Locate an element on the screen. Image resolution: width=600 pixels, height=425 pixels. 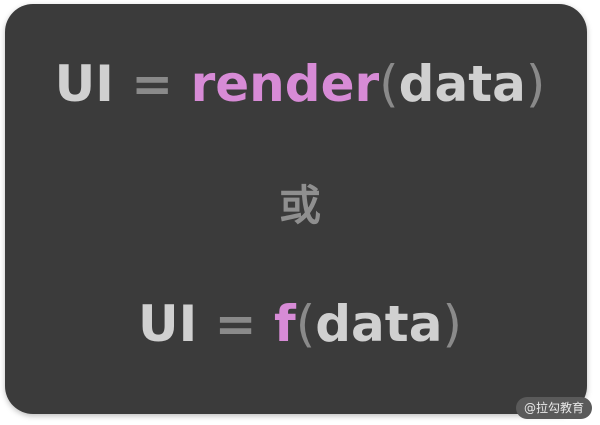
or-text: 或 is located at coordinates (299, 205).